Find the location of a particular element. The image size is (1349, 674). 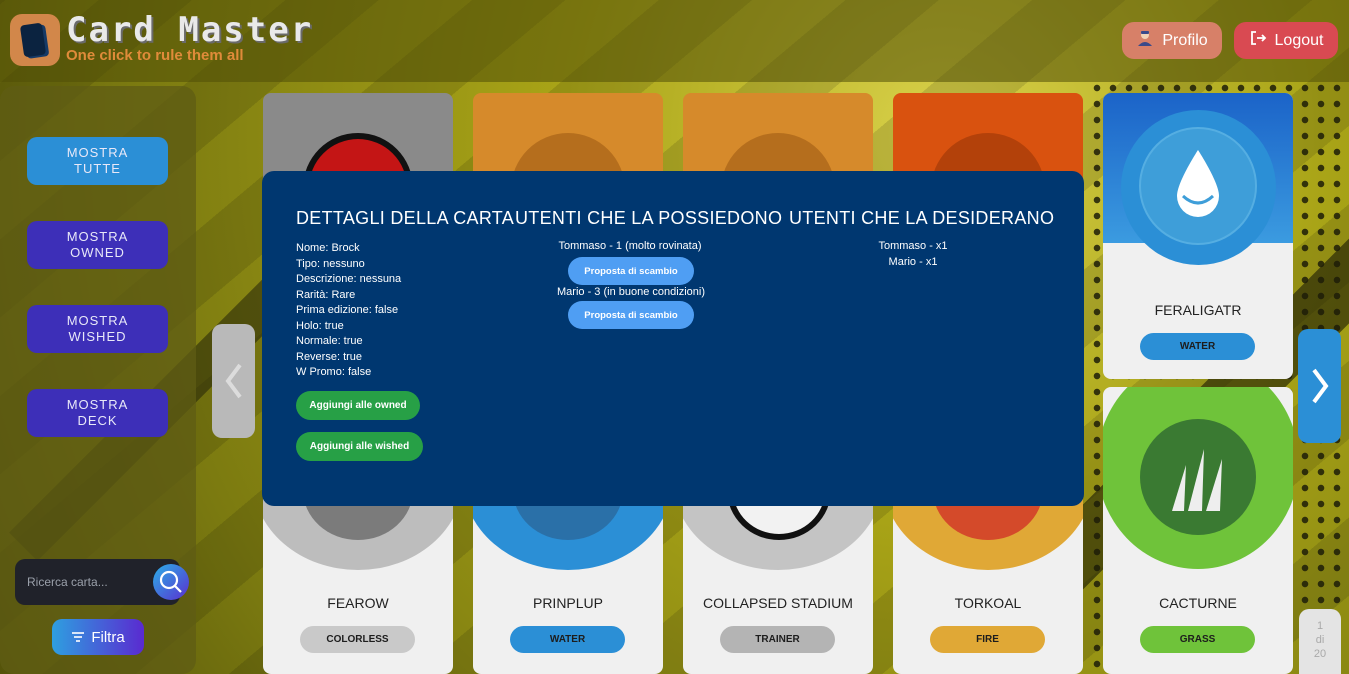

card-name: PRINPLUP is located at coordinates (568, 603).